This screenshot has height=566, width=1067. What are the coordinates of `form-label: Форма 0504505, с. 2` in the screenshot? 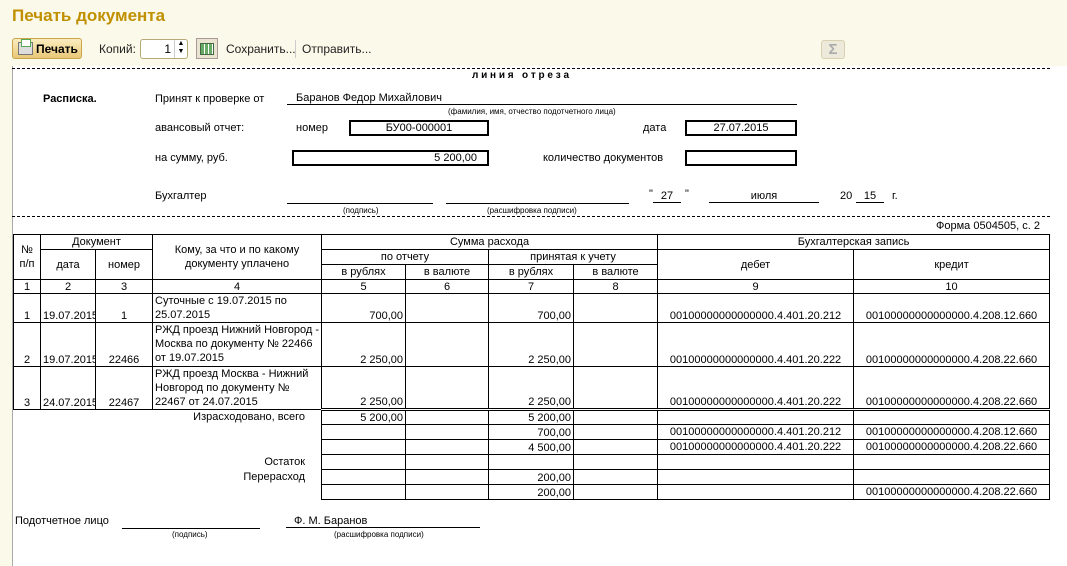 It's located at (988, 226).